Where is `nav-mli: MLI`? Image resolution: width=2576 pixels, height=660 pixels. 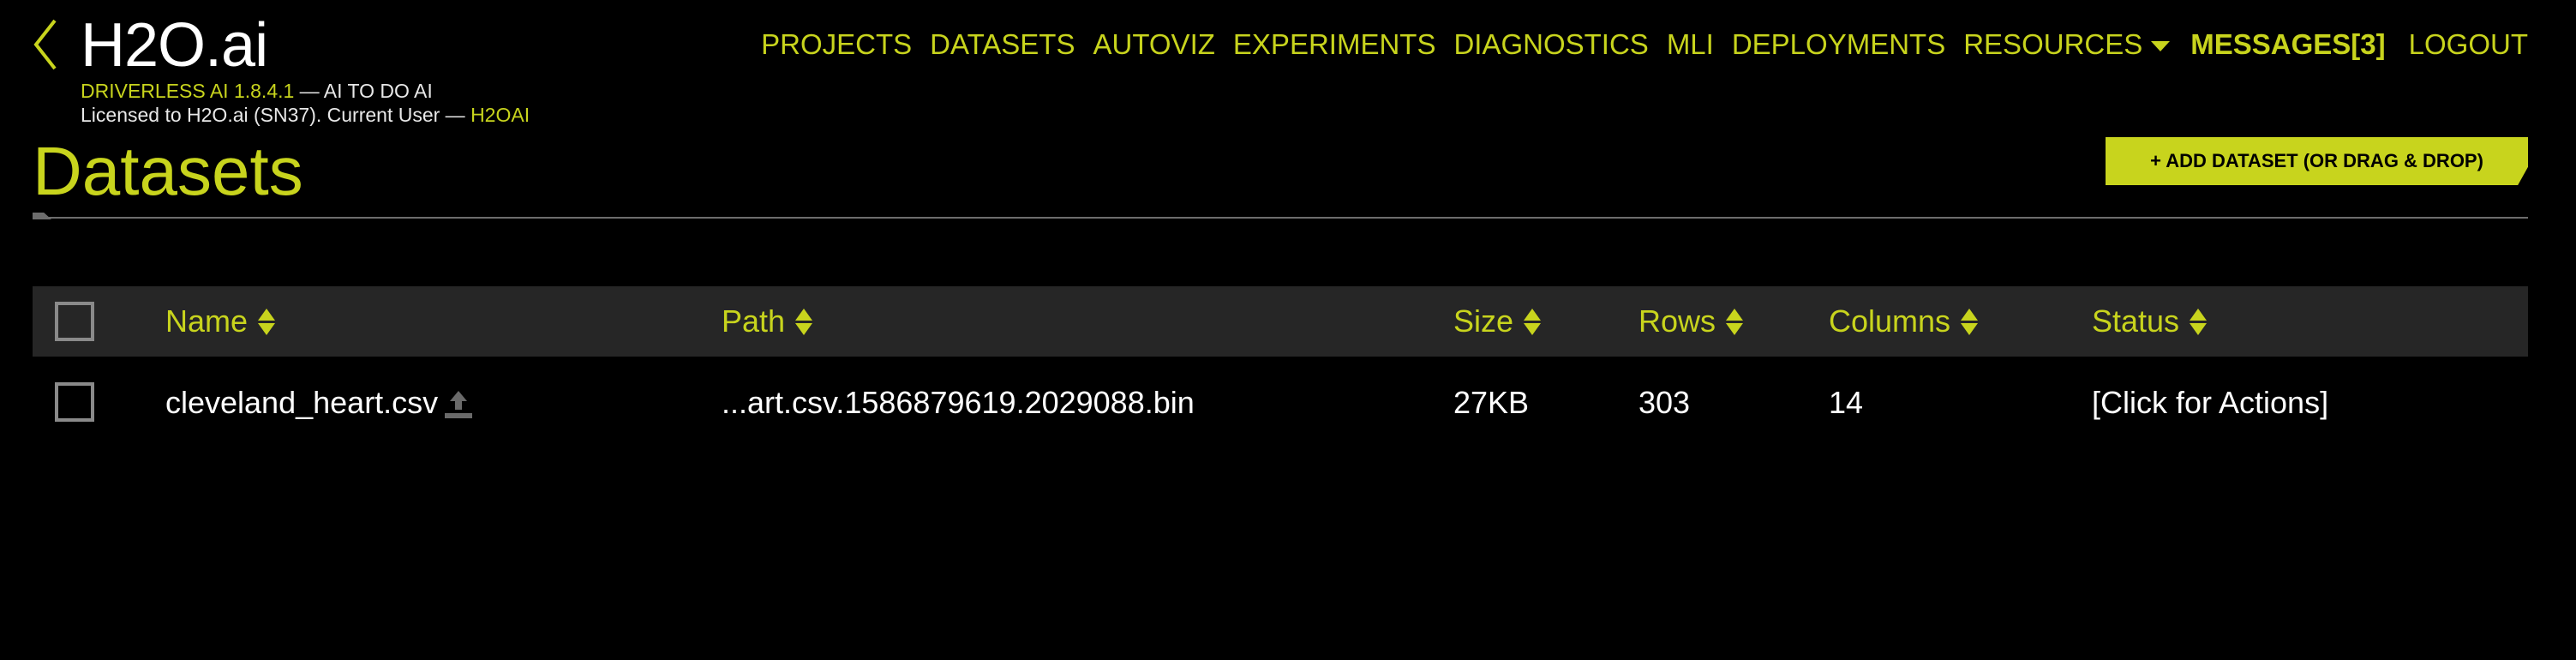 nav-mli: MLI is located at coordinates (1690, 44).